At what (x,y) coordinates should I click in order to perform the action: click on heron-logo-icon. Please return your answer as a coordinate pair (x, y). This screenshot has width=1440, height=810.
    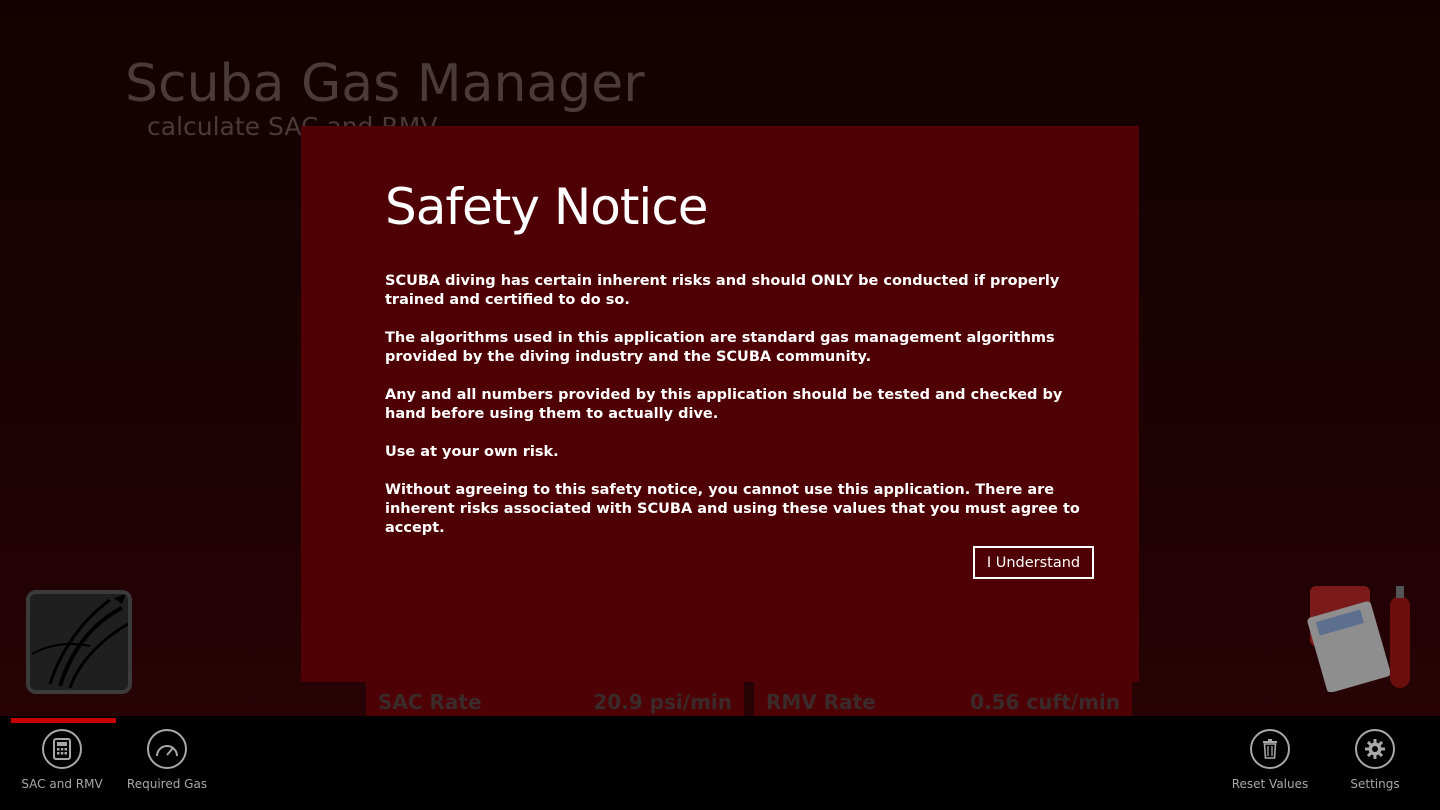
    Looking at the image, I should click on (79, 642).